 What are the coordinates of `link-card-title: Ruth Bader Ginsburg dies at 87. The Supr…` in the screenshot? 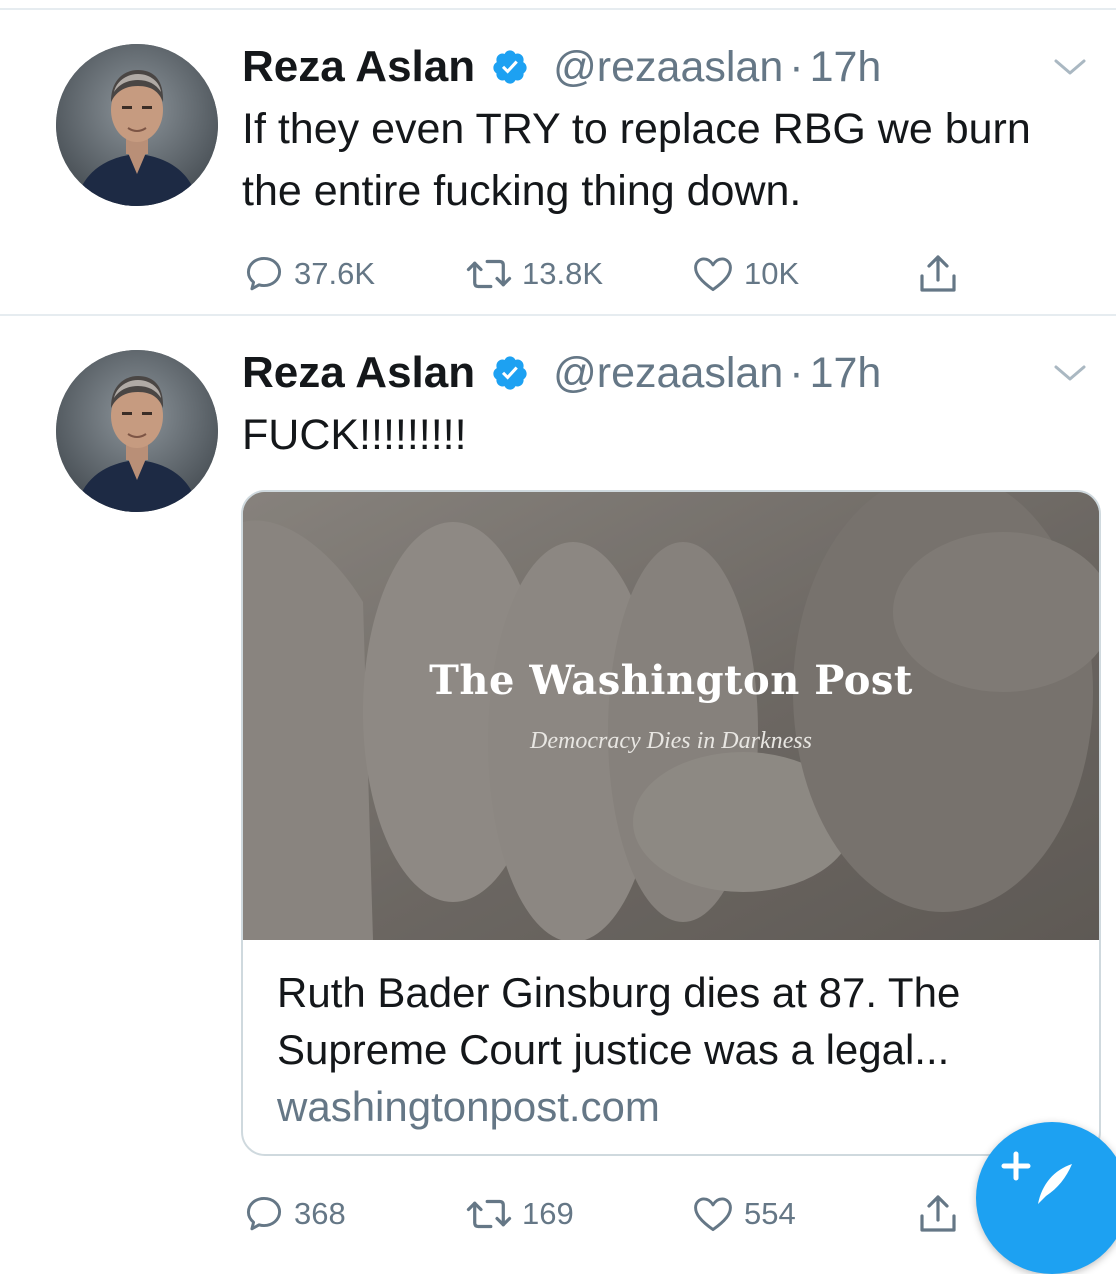 It's located at (619, 1021).